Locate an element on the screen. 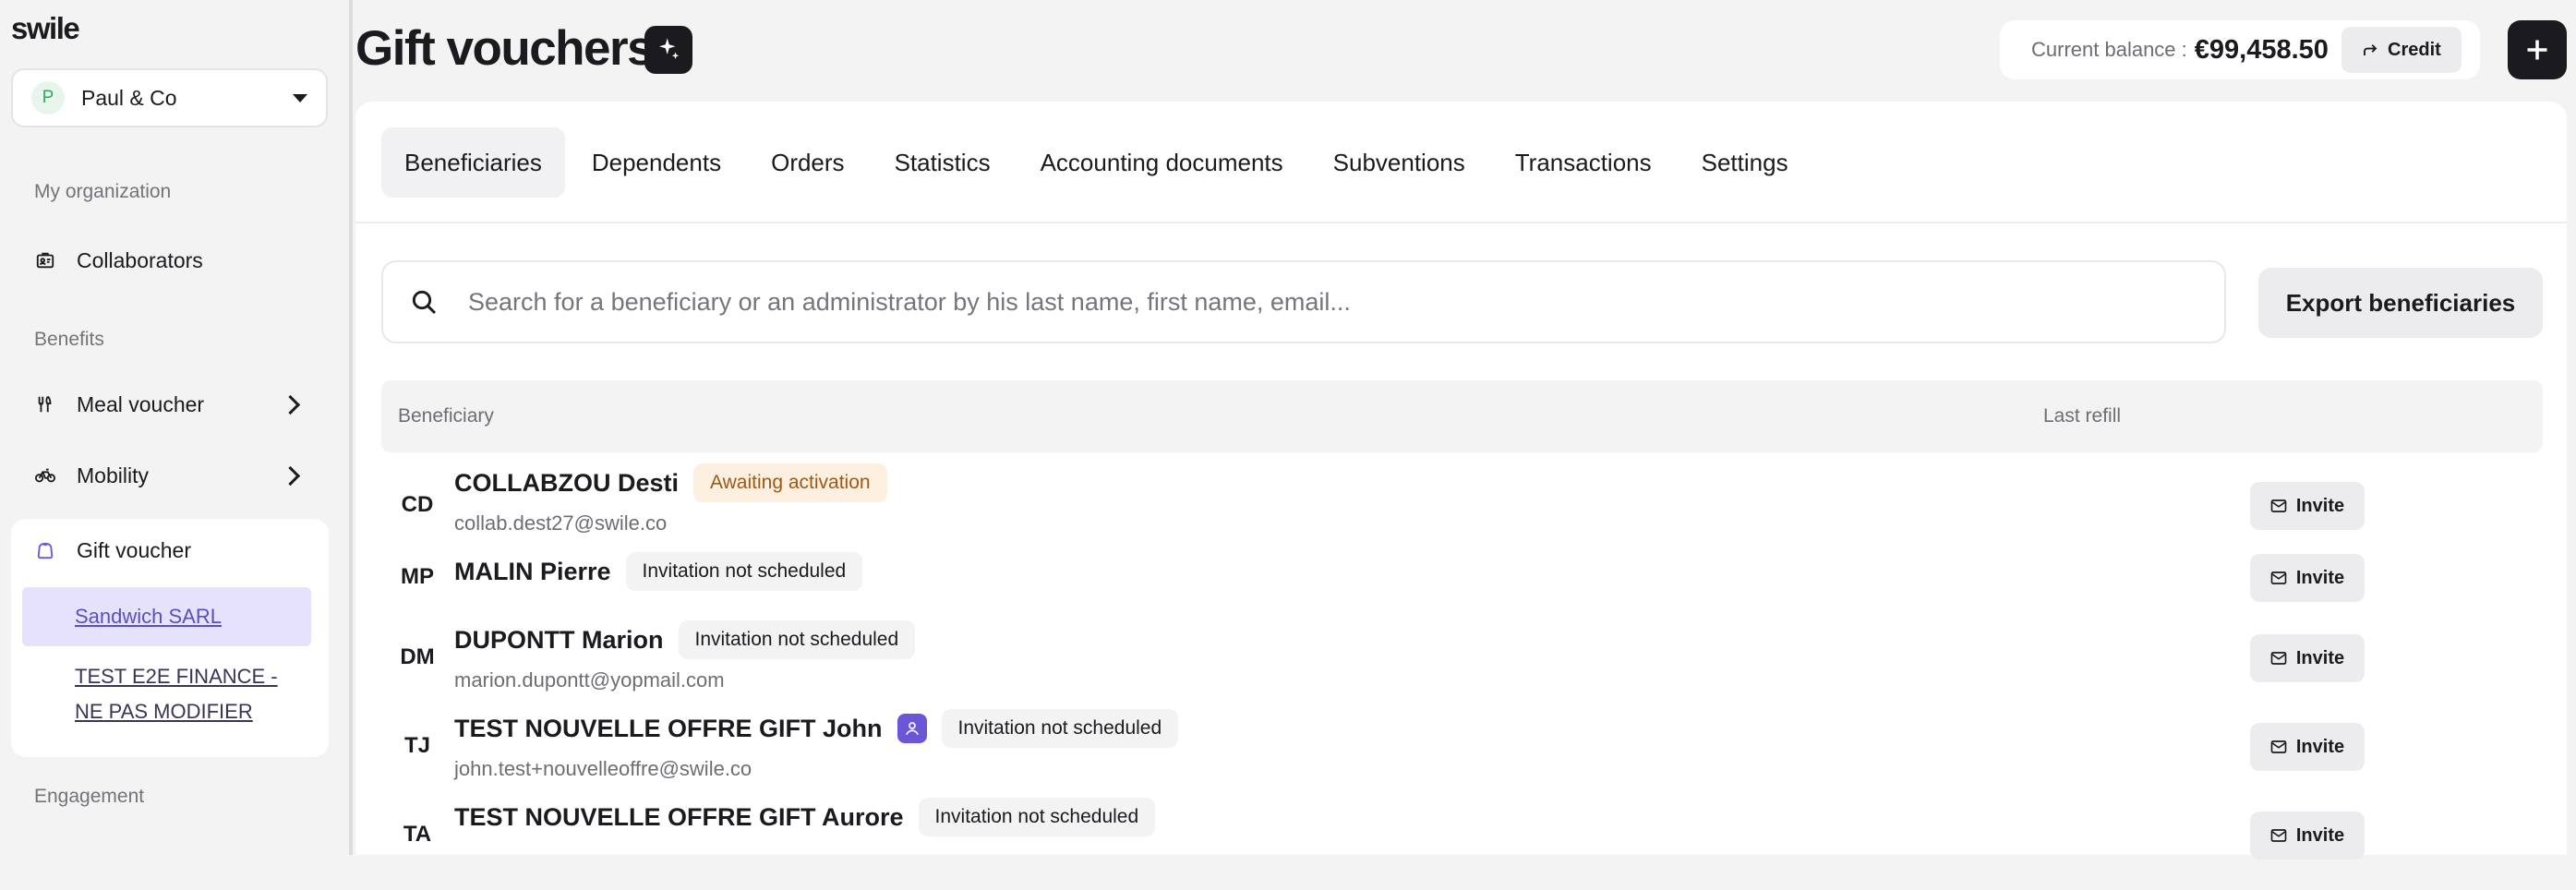  sidebar-item-gift-voucher: Gift voucher is located at coordinates (169, 550).